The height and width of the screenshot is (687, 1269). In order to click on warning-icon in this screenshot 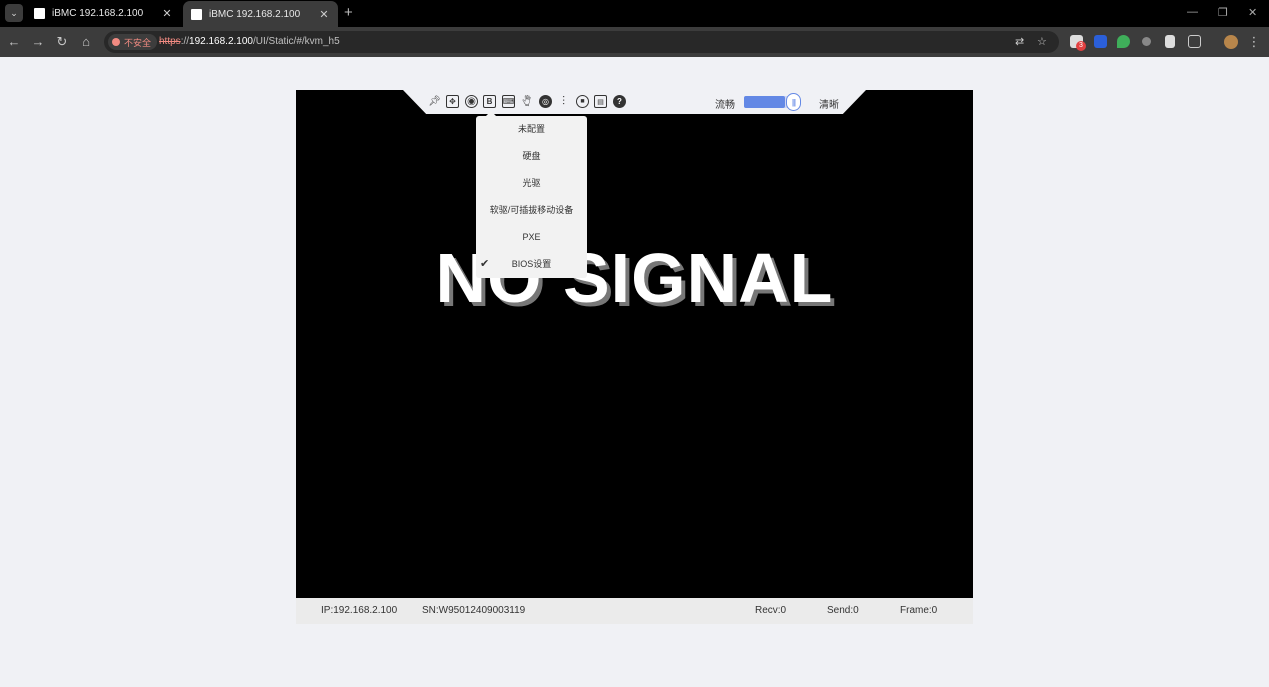, I will do `click(116, 42)`.